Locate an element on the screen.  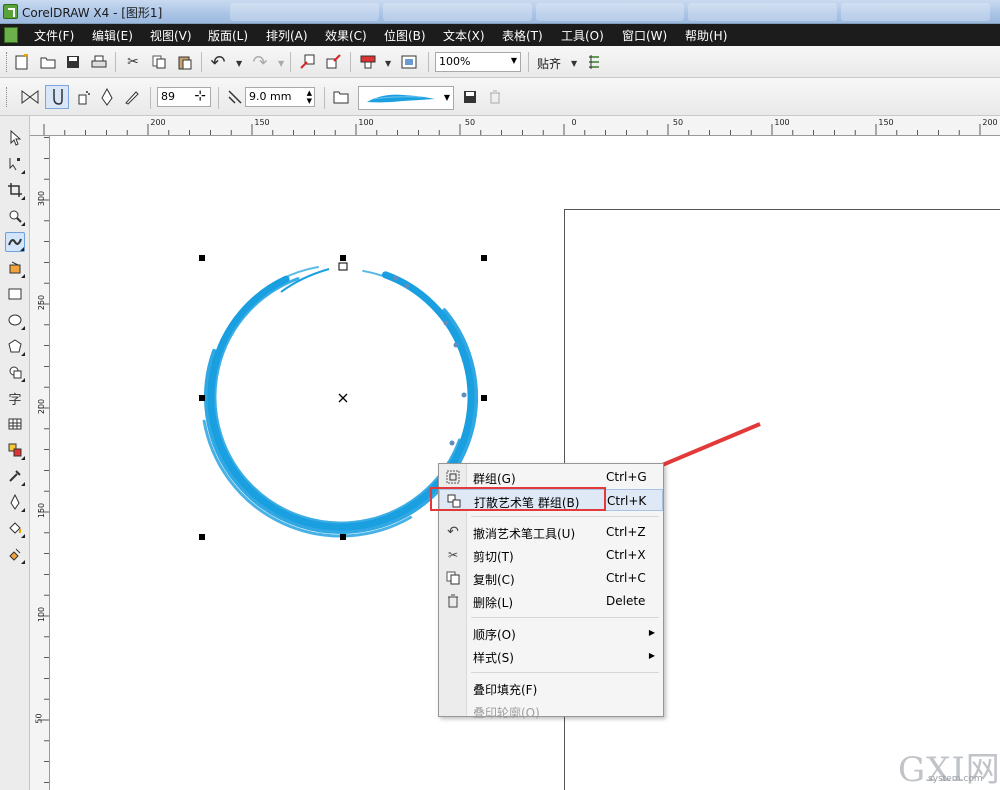
sprayer-icon is located at coordinates (83, 97).